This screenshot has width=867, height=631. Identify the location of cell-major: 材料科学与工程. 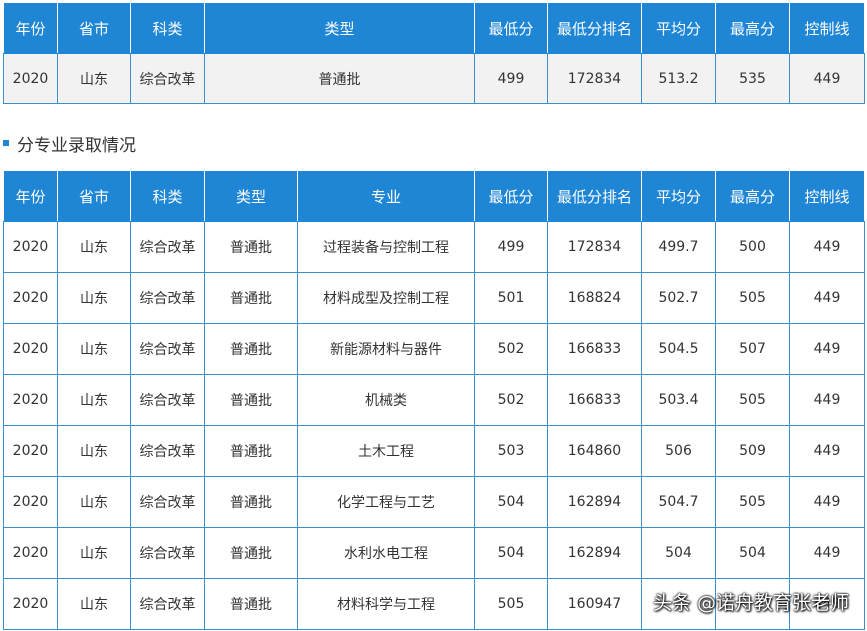
(386, 604).